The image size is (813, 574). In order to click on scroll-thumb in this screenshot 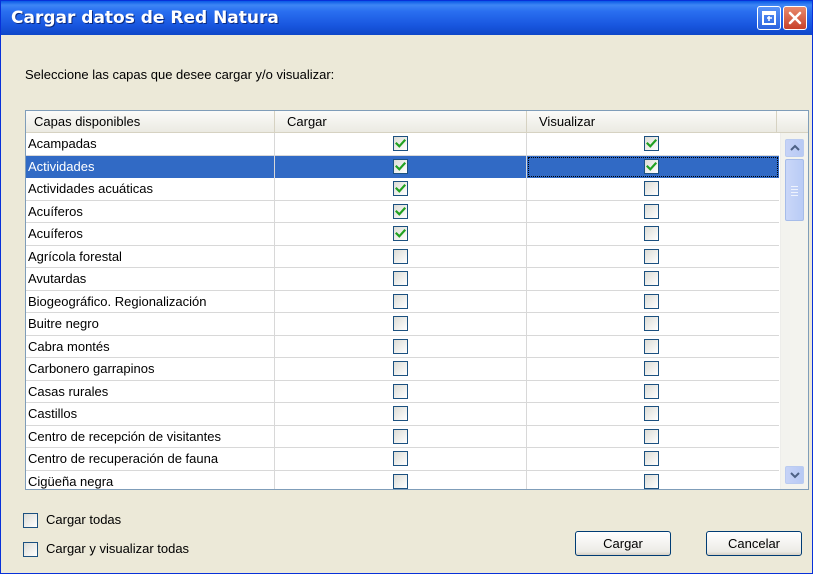, I will do `click(794, 190)`.